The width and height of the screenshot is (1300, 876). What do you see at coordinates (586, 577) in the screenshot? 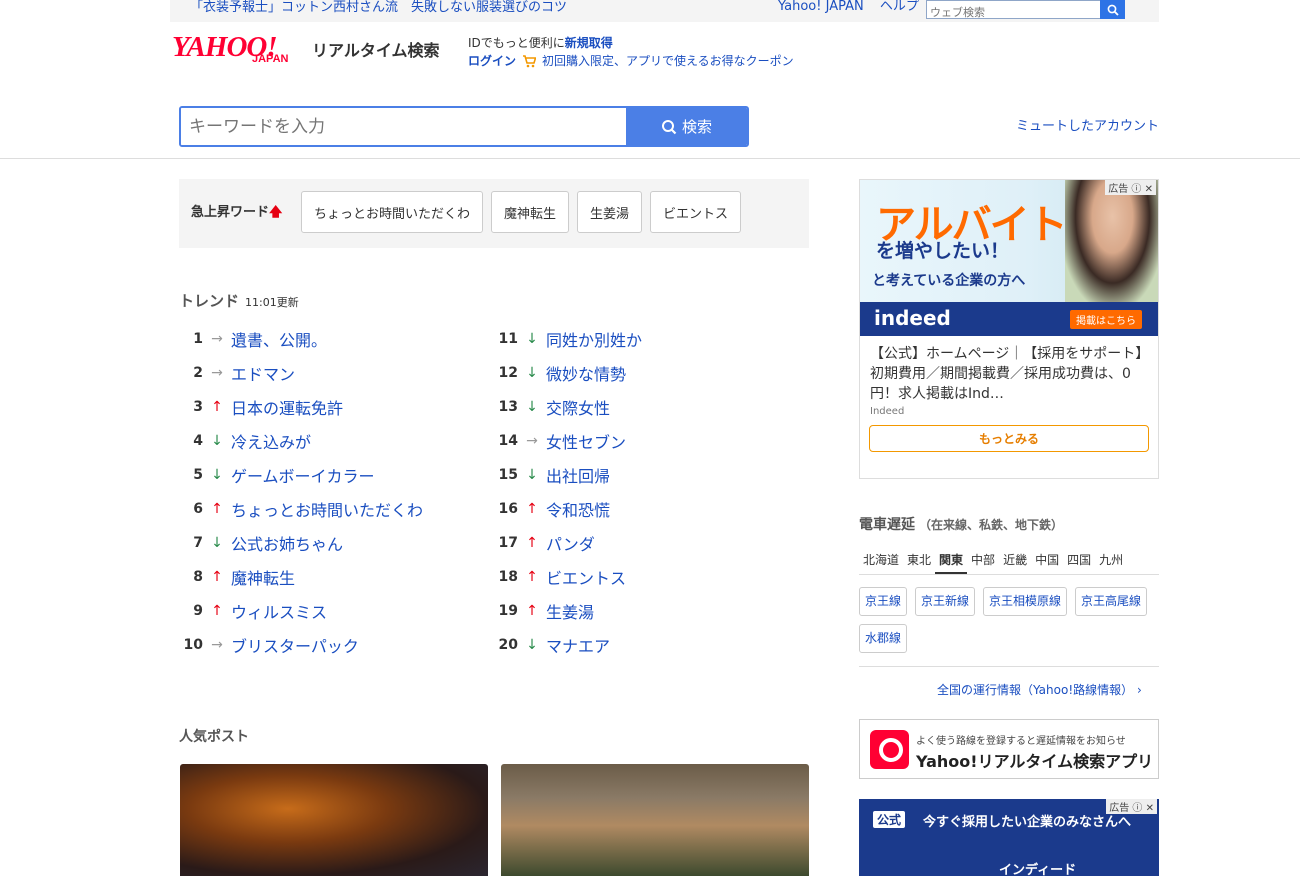
I see `trend-word-link: ビエントス` at bounding box center [586, 577].